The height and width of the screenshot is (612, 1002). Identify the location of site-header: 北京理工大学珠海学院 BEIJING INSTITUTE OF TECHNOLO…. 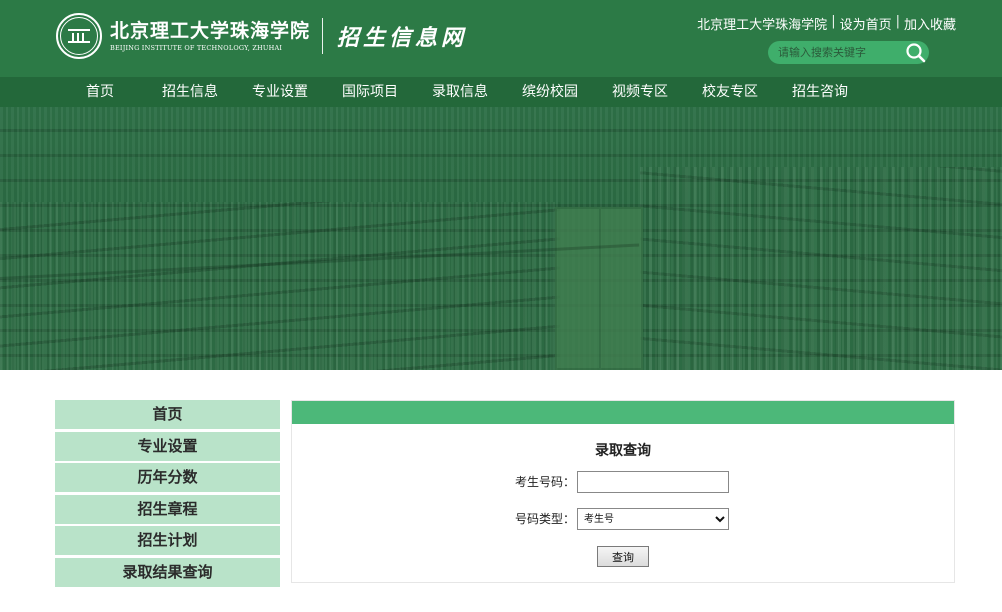
(501, 38).